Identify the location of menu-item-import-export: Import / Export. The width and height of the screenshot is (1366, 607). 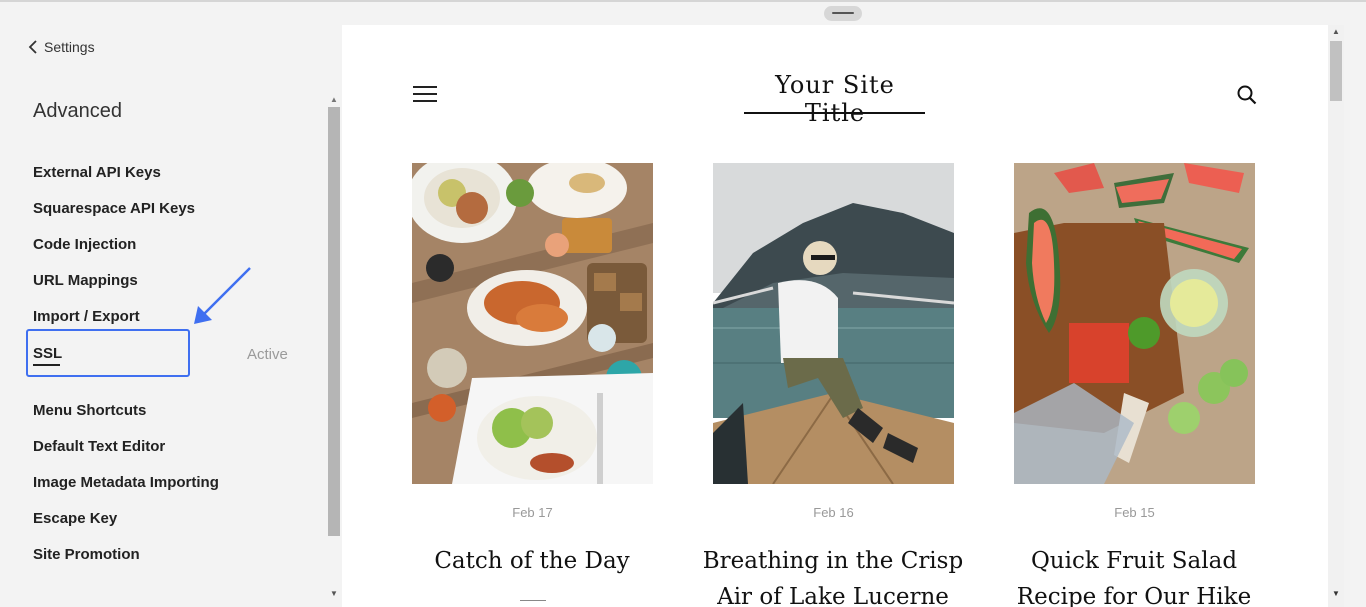
(86, 316).